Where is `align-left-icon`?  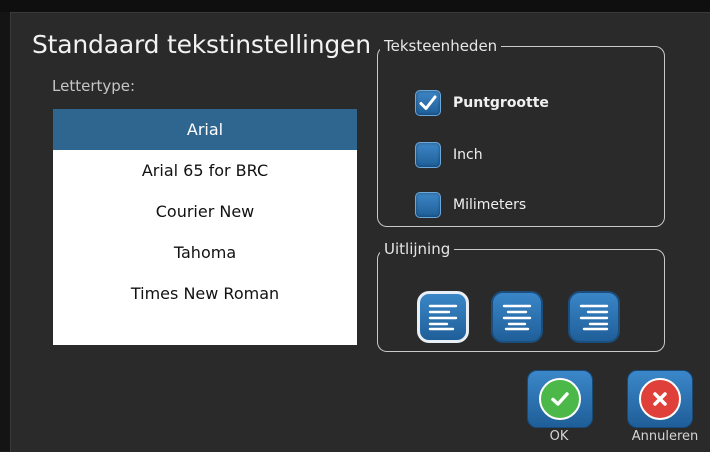
align-left-icon is located at coordinates (443, 317).